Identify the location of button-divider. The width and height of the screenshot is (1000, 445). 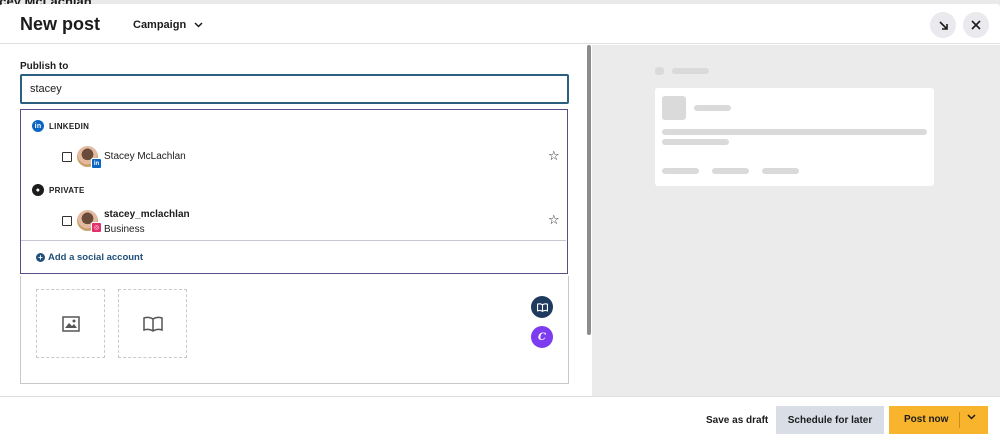
(959, 420).